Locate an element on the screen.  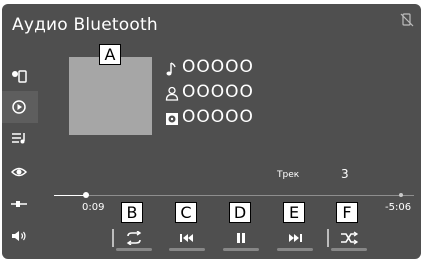
sidebar-item-playlist is located at coordinates (20, 138).